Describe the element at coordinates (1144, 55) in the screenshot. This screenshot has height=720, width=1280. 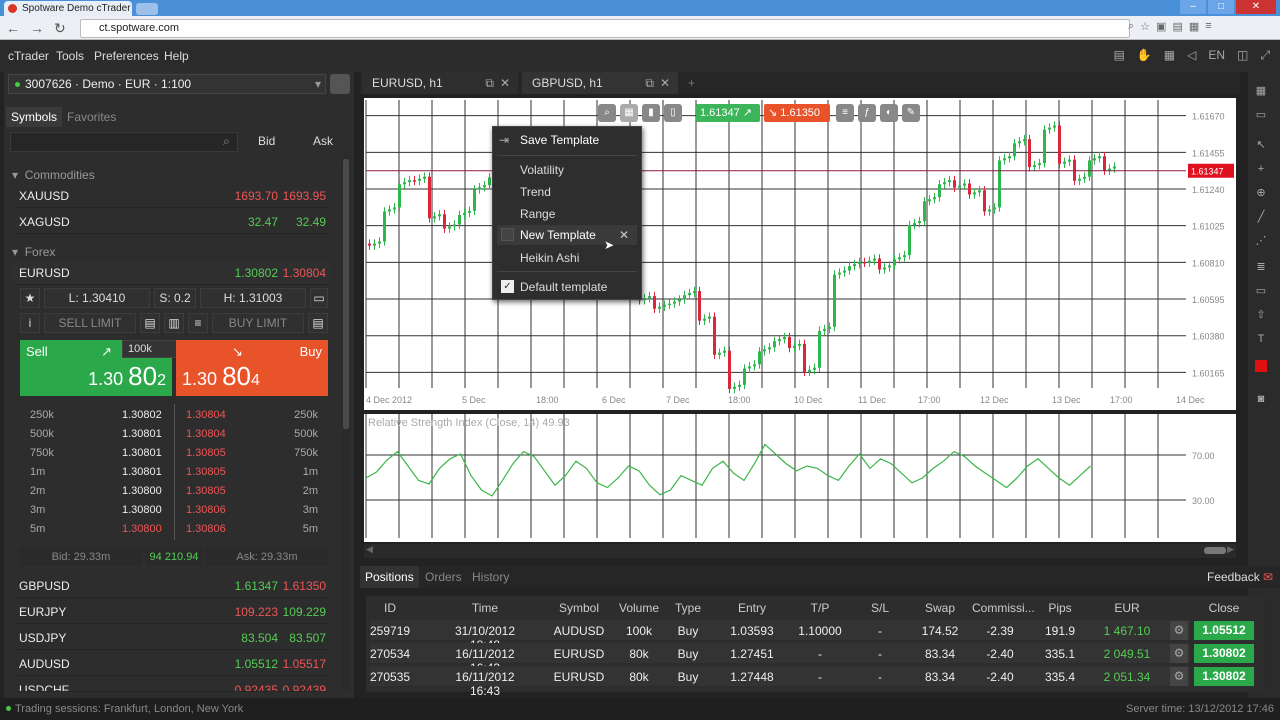
I see `hand-icon: ✋` at that location.